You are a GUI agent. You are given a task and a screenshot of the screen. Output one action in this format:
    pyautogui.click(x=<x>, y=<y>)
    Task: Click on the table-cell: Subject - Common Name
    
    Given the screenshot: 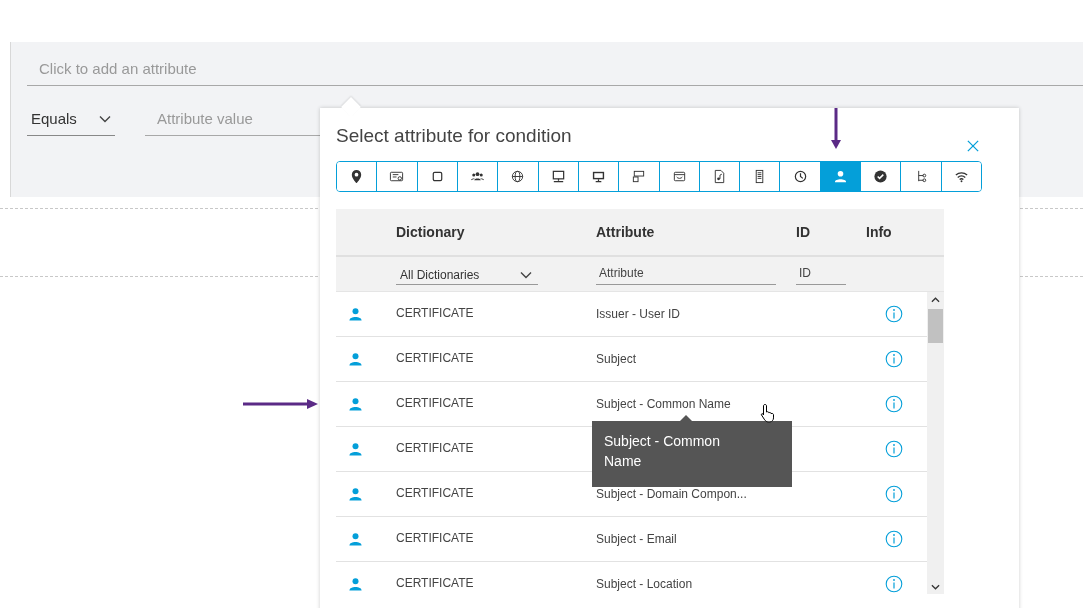 What is the action you would take?
    pyautogui.click(x=663, y=404)
    